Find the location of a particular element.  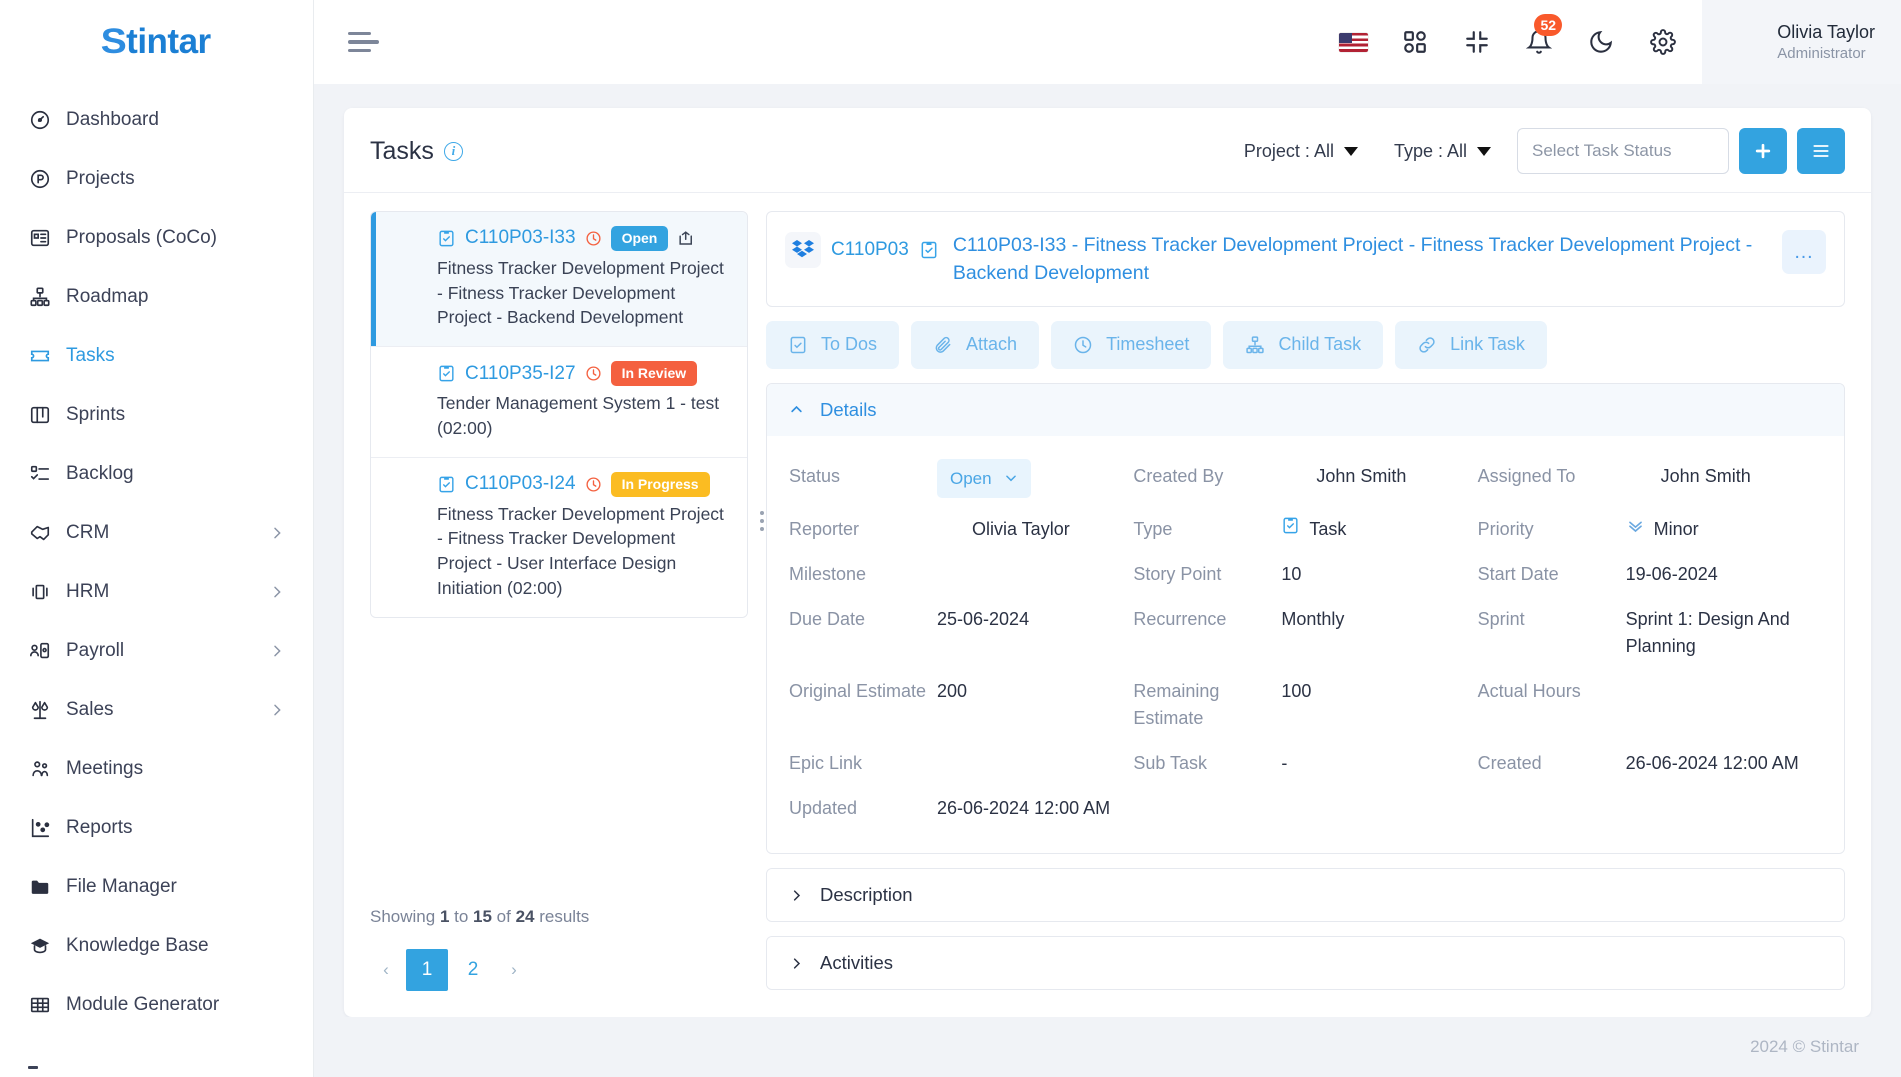

tab-label: Timesheet is located at coordinates (1148, 344).